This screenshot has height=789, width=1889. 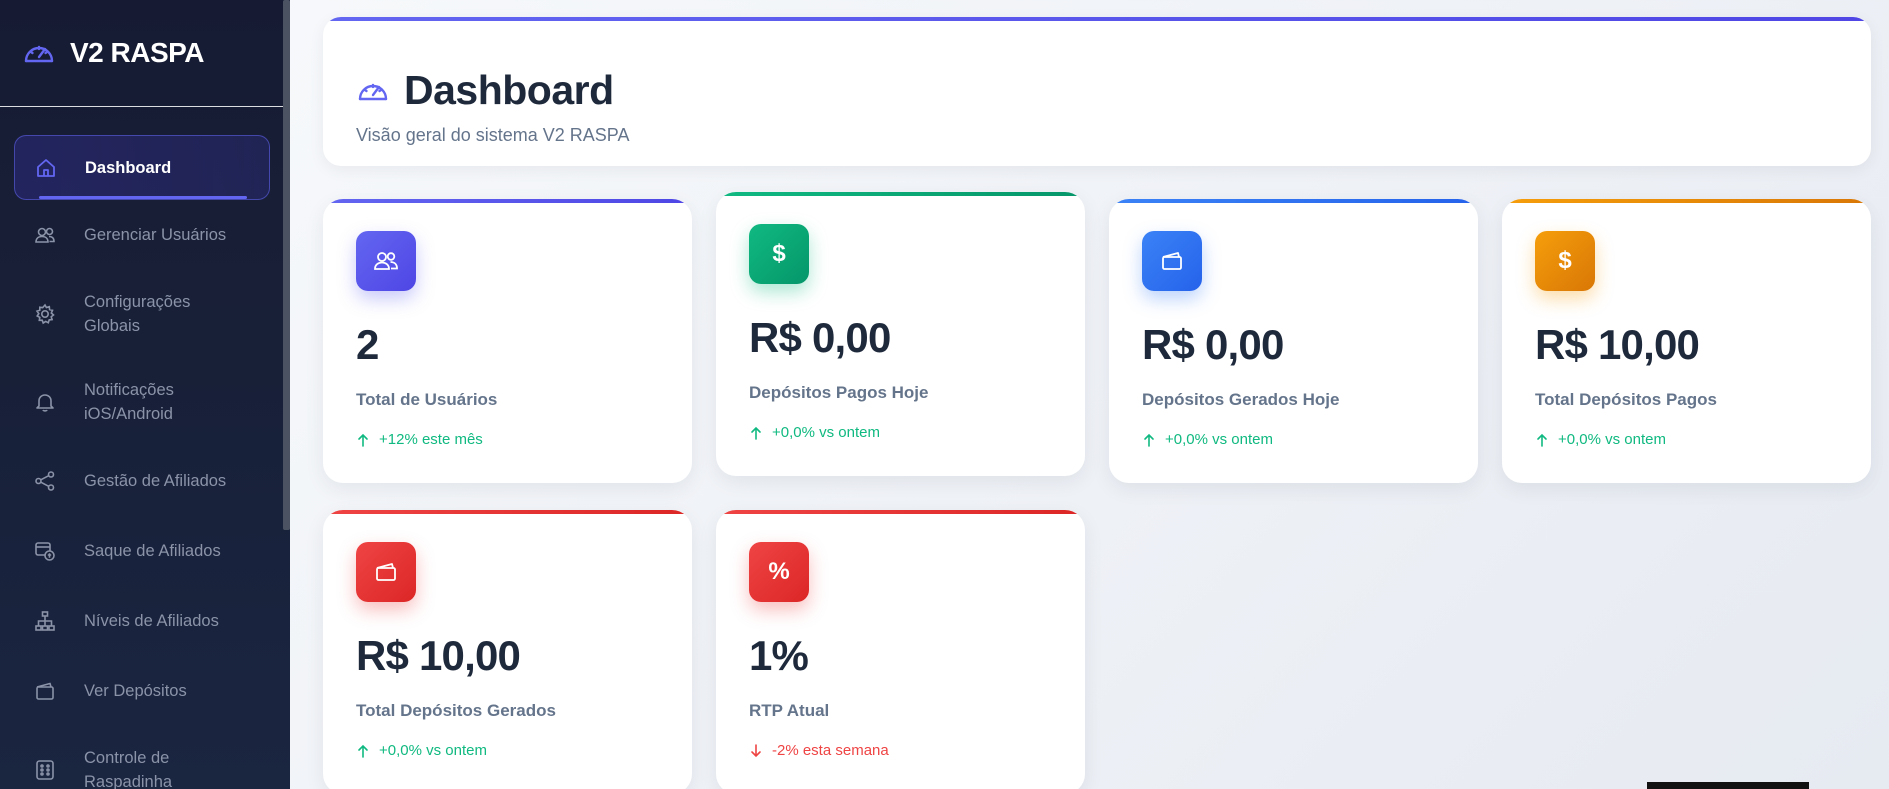 I want to click on sidebar-item-global-settings: Configurações Globais, so click(x=142, y=314).